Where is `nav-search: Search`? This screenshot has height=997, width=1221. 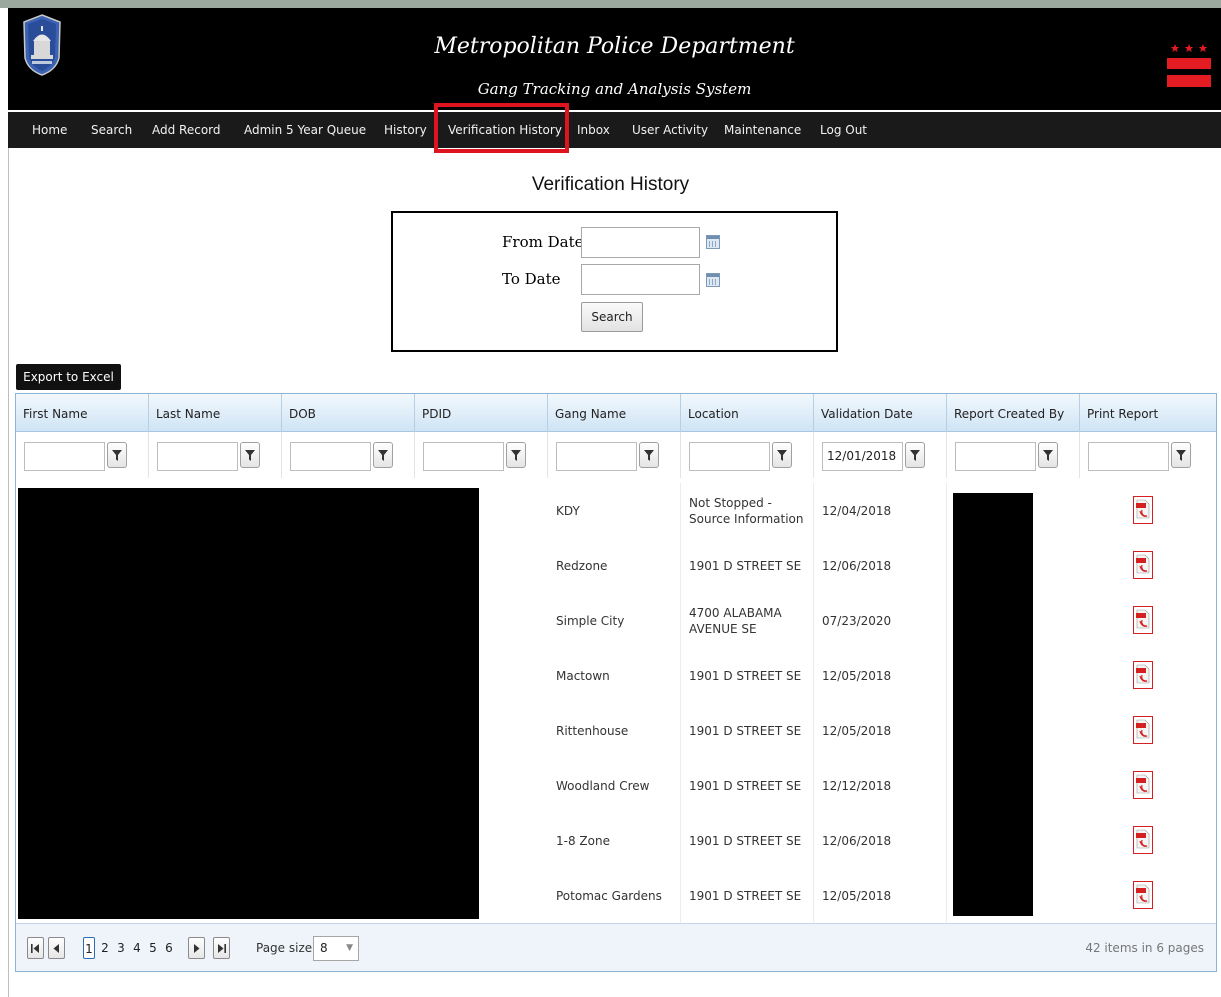 nav-search: Search is located at coordinates (111, 130).